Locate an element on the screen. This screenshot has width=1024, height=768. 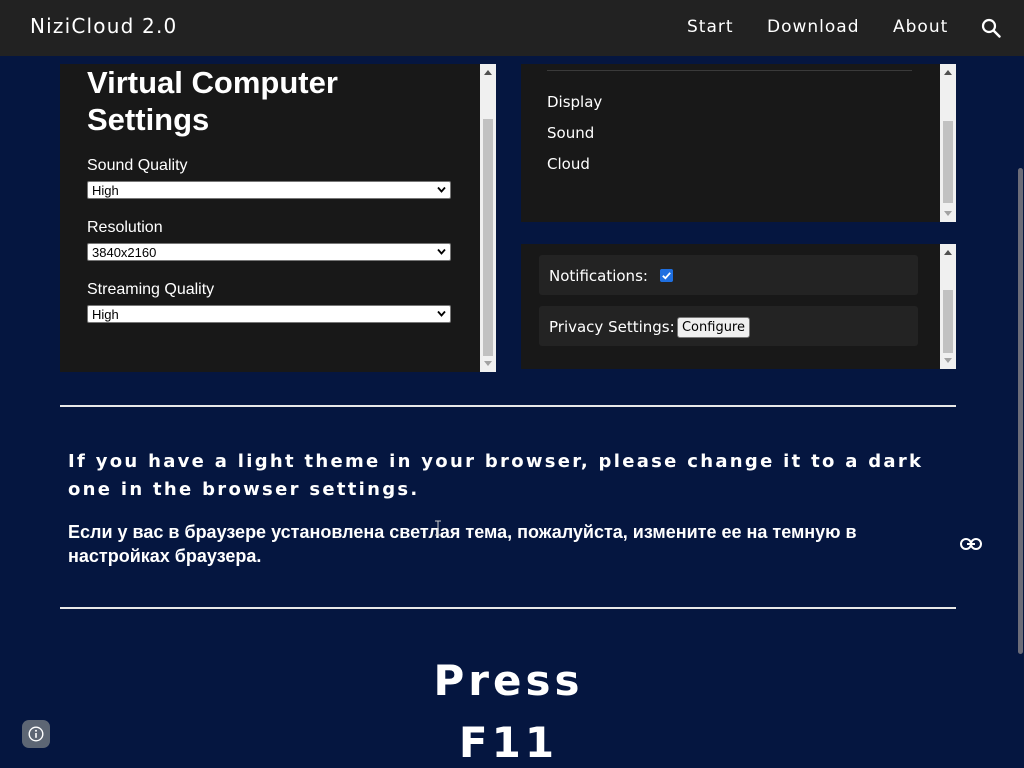
page-scrollbar-thumb is located at coordinates (1020, 411).